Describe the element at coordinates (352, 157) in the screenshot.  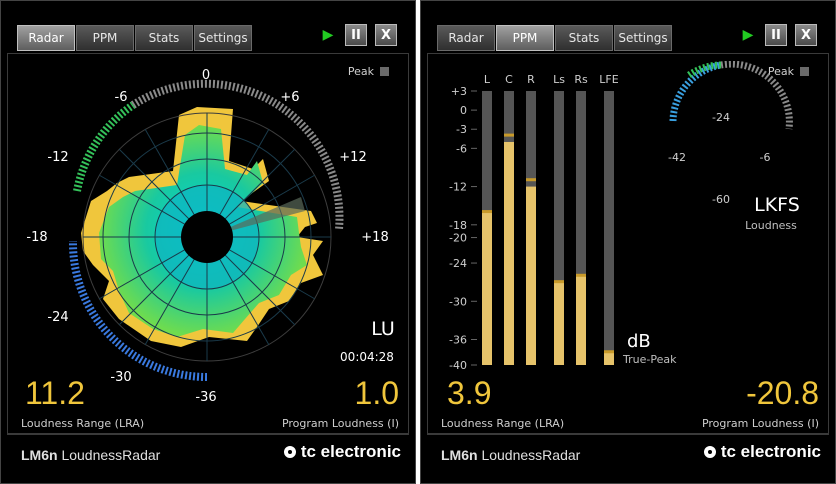
I see `radar-tick-plus12: +12` at that location.